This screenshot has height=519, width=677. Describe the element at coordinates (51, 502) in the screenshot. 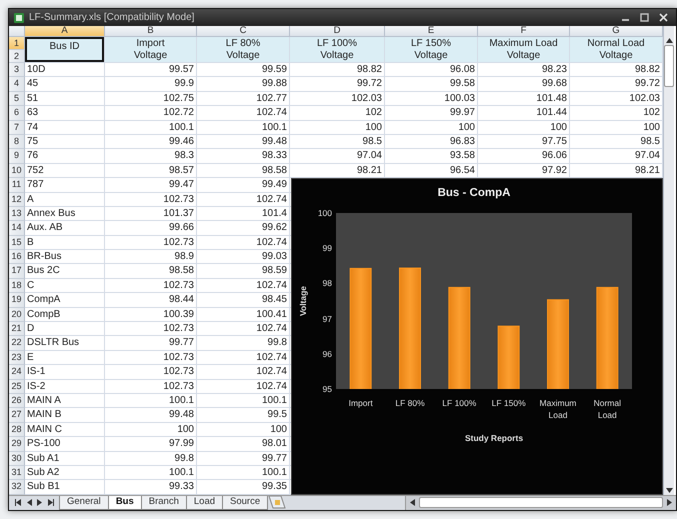

I see `last-sheet-icon` at that location.